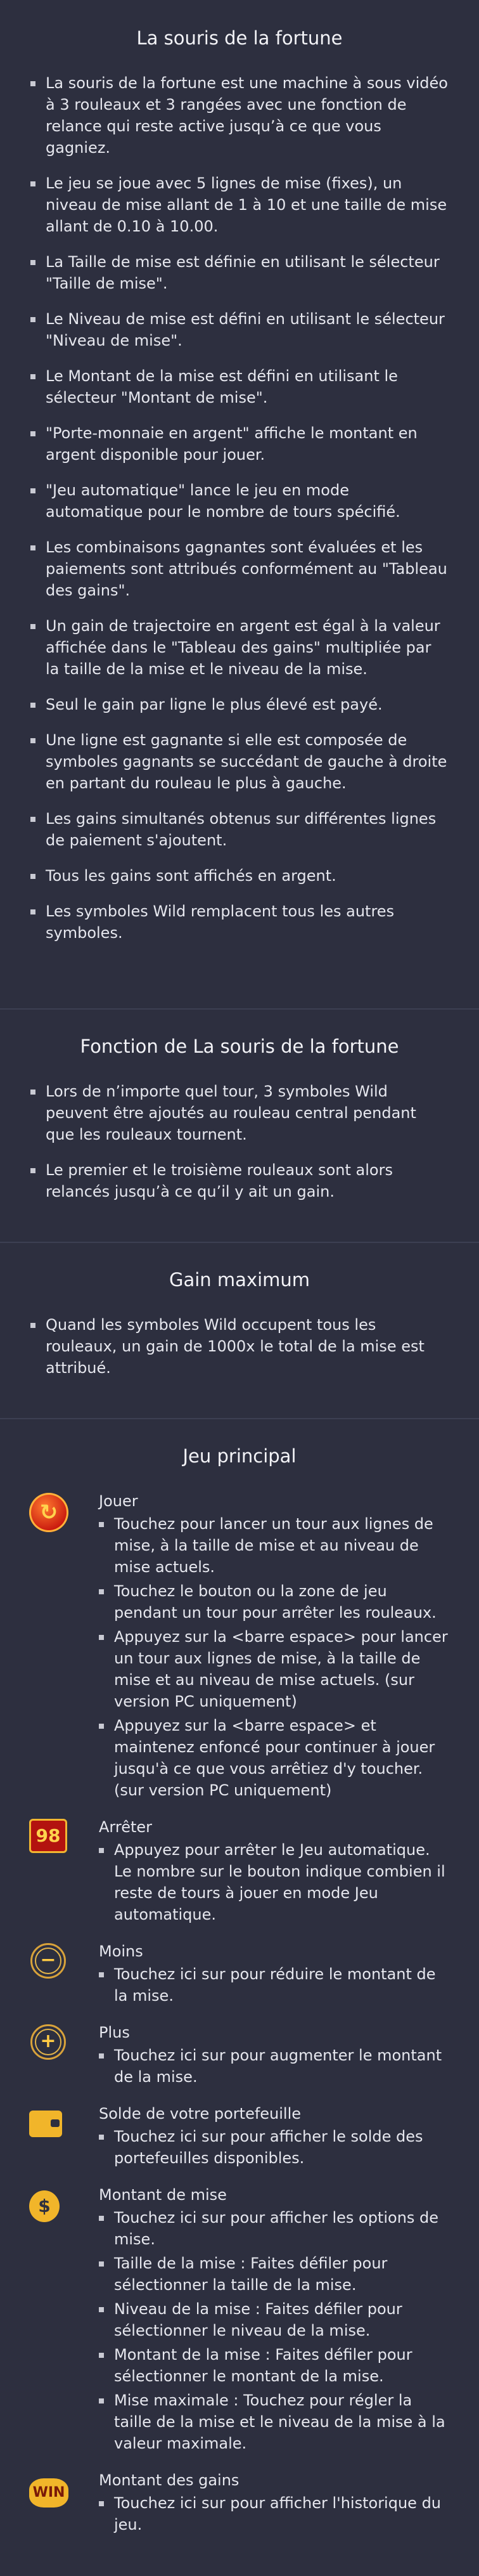 The width and height of the screenshot is (479, 2576). What do you see at coordinates (239, 876) in the screenshot?
I see `list-item: Tous les gains sont affichés en argent.` at bounding box center [239, 876].